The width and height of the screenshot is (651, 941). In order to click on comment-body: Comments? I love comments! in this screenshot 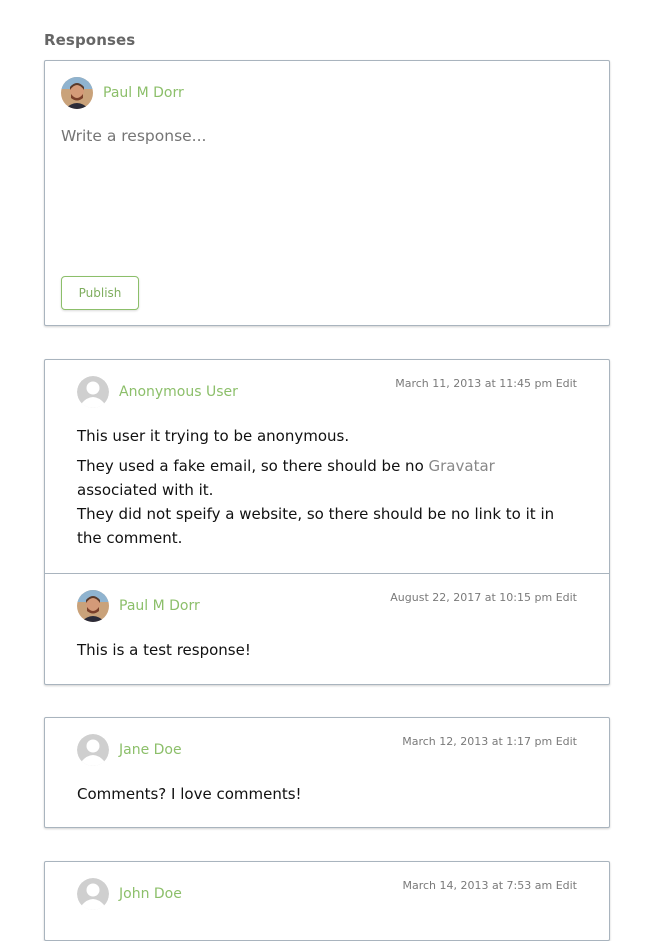, I will do `click(189, 794)`.